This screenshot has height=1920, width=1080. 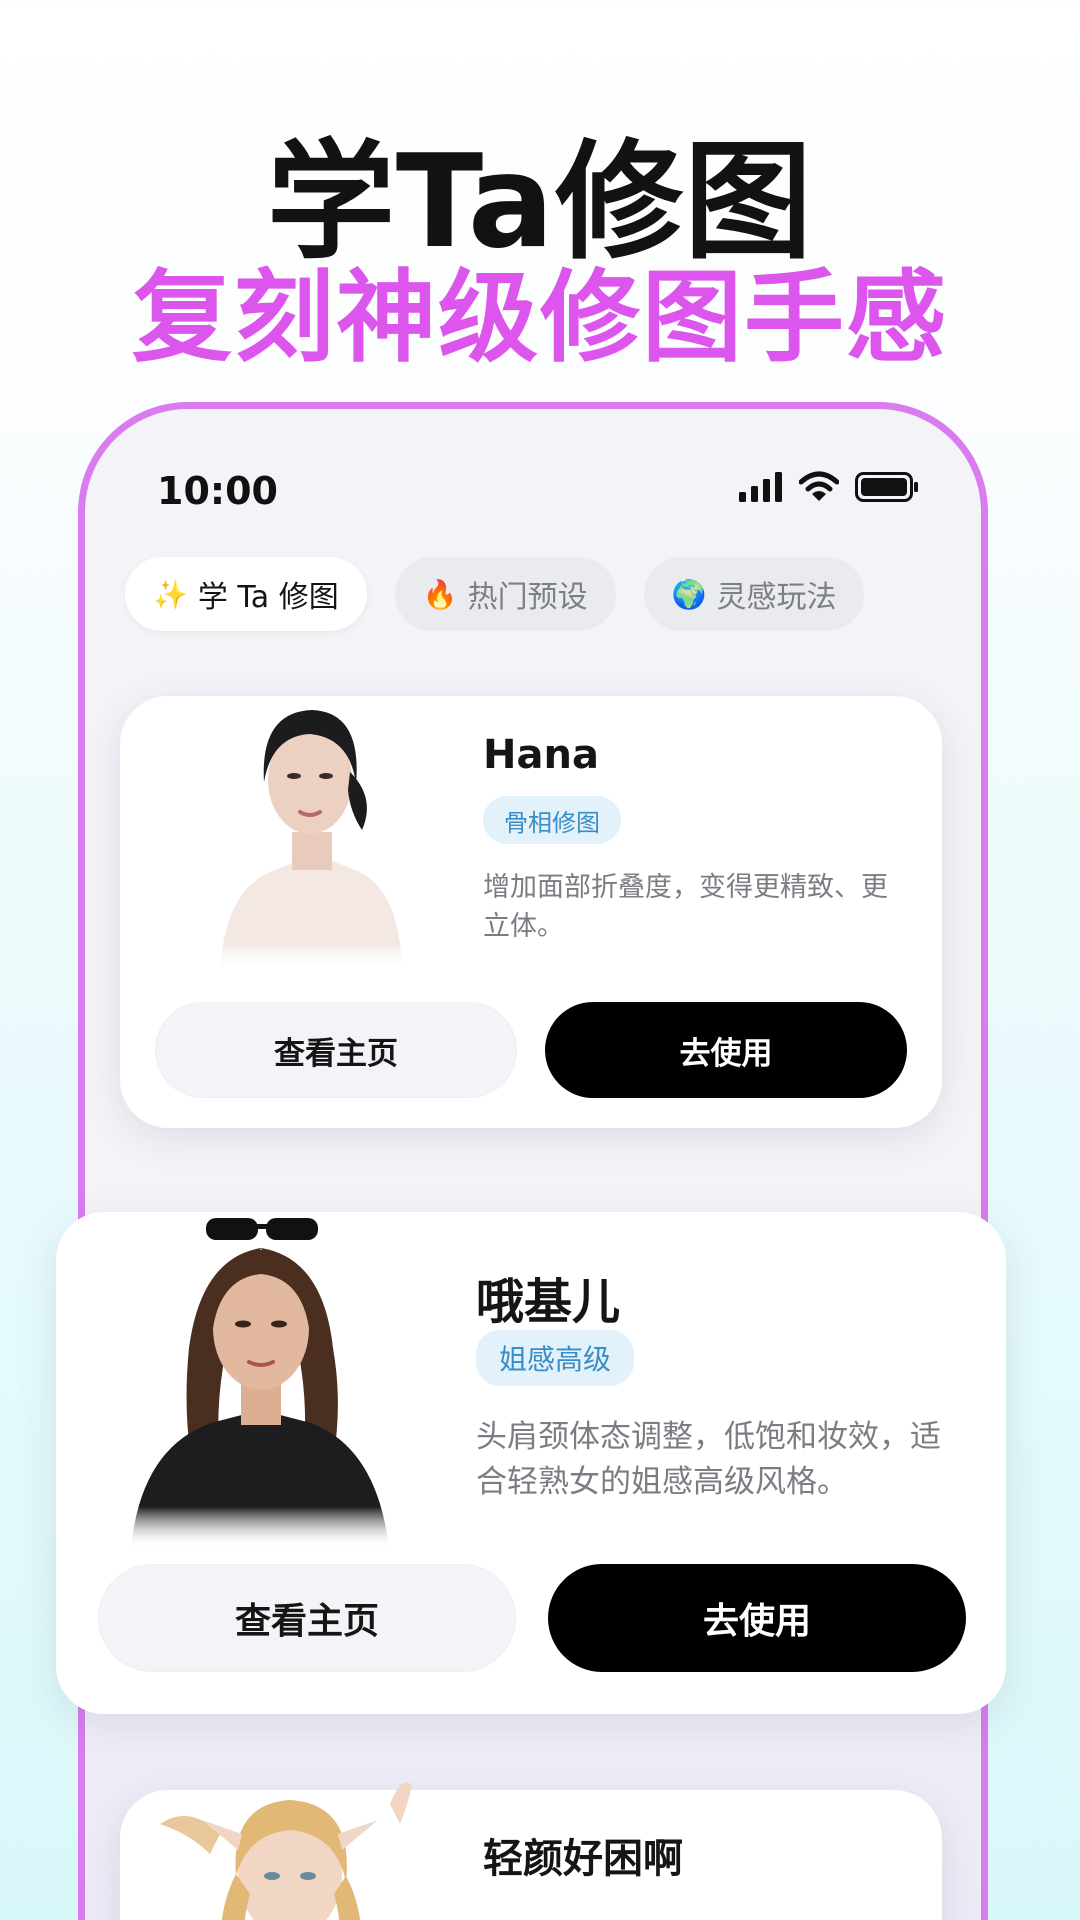 What do you see at coordinates (819, 486) in the screenshot?
I see `wifi-icon` at bounding box center [819, 486].